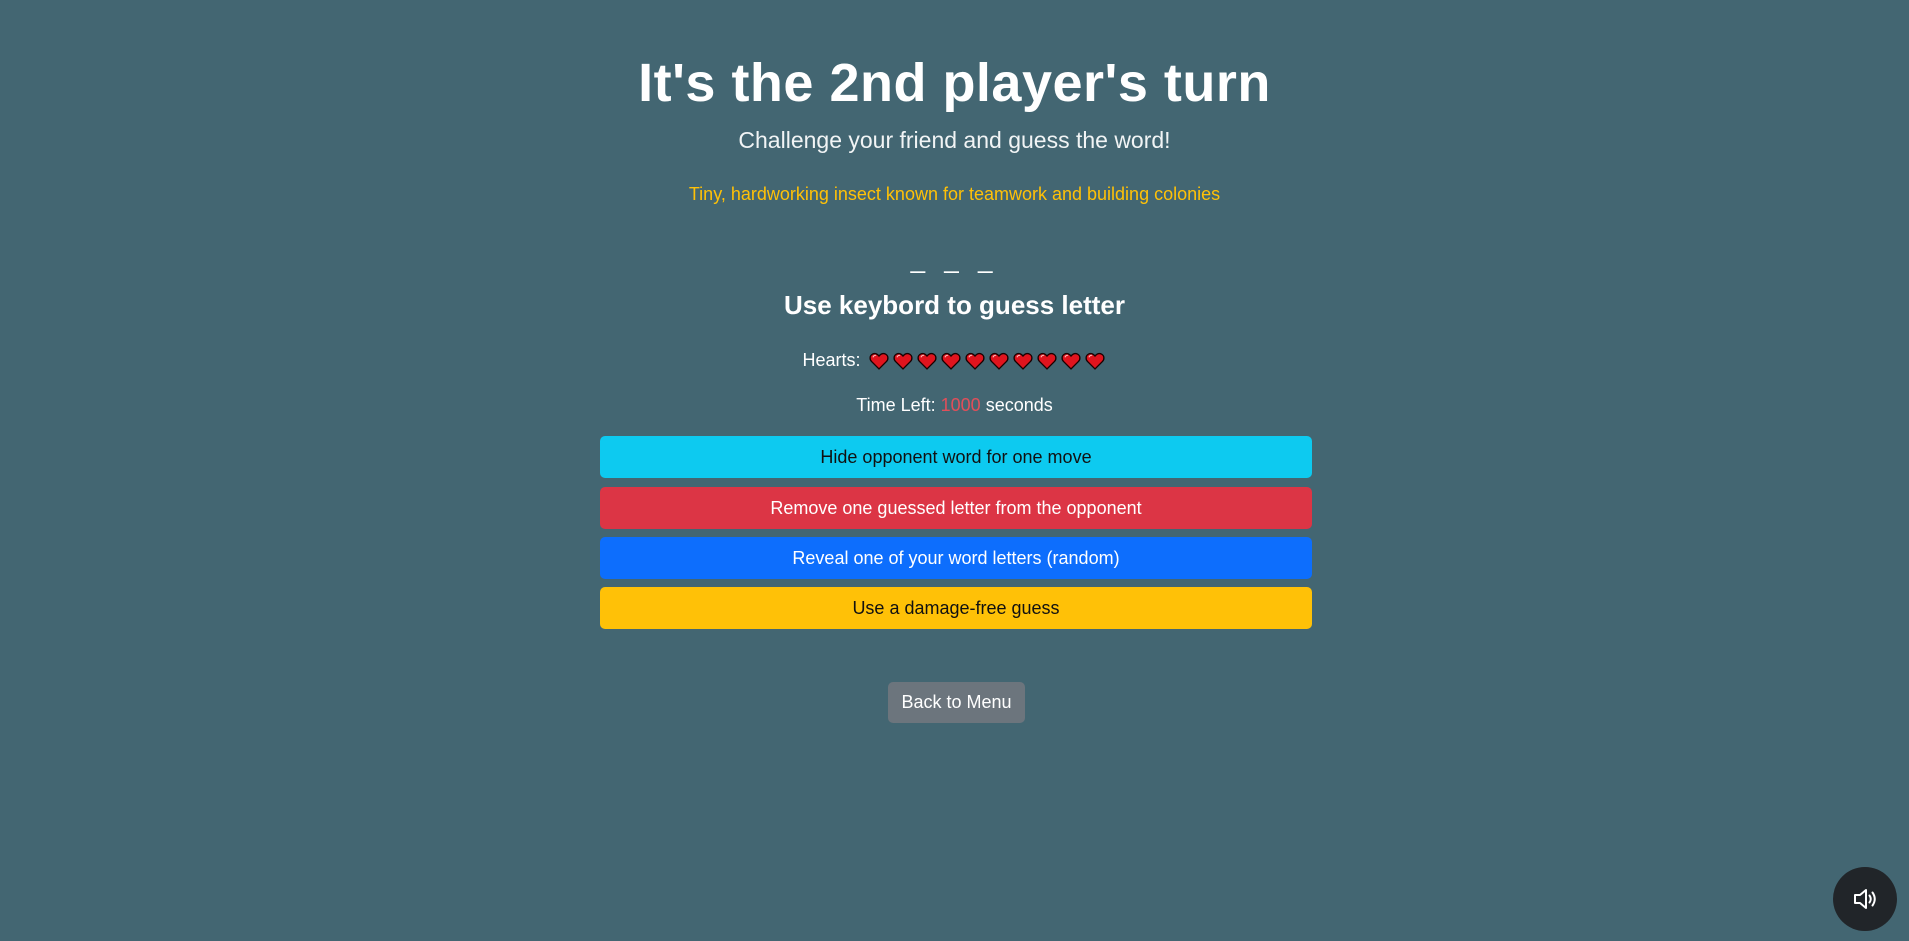 The height and width of the screenshot is (941, 1909). I want to click on back-to-menu-button: Back to Menu, so click(956, 702).